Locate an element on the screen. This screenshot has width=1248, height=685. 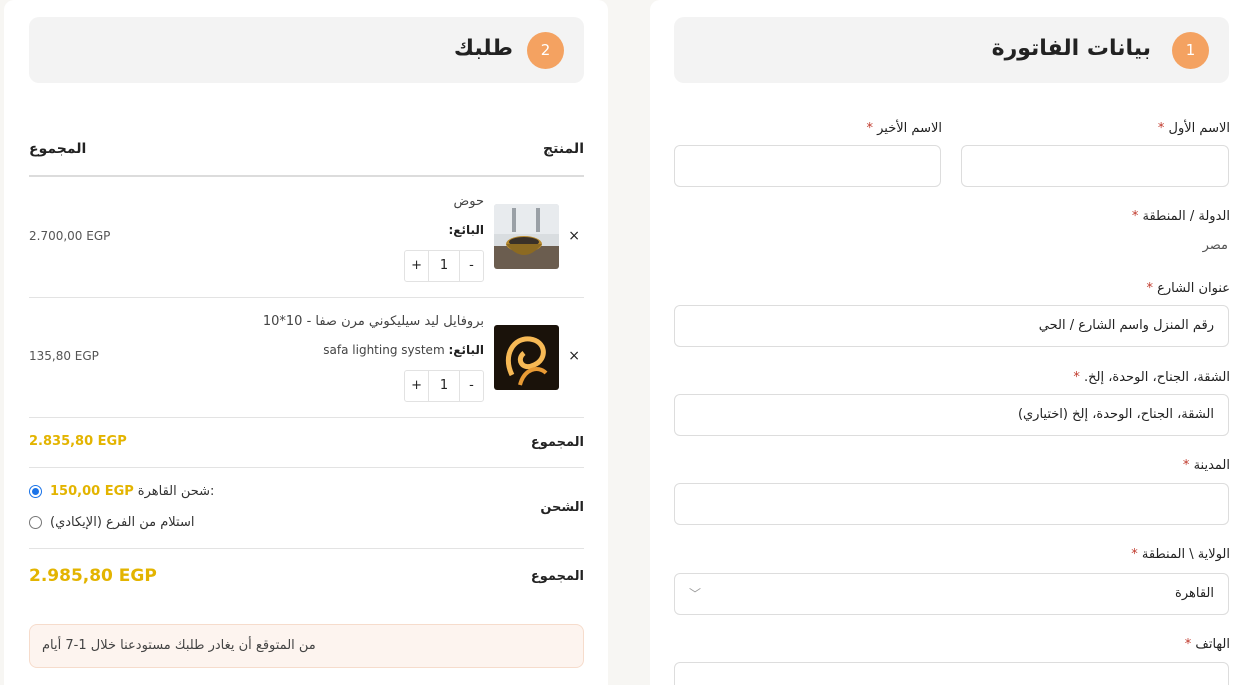
chevron-down-icon: ﹀ is located at coordinates (695, 594).